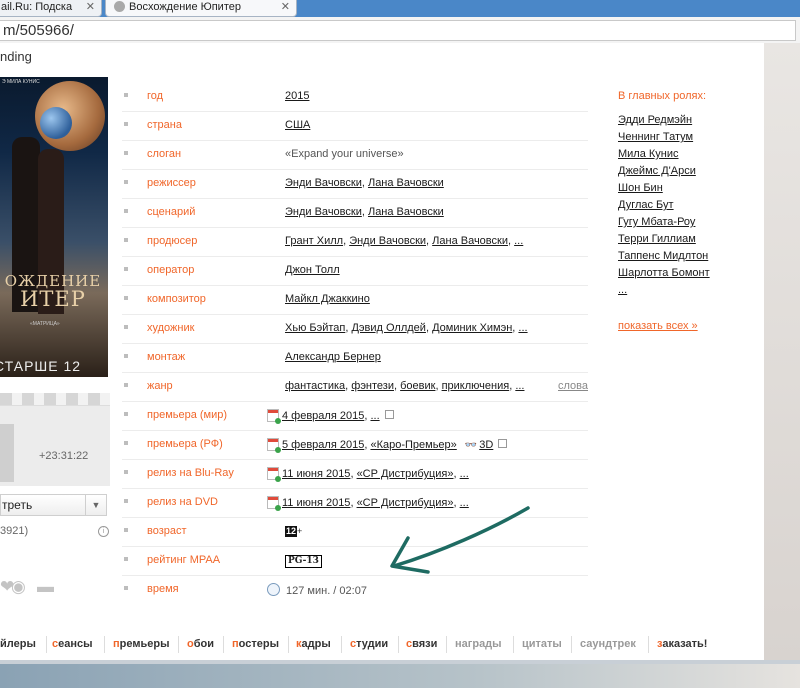 Image resolution: width=800 pixels, height=688 pixels. Describe the element at coordinates (315, 328) in the screenshot. I see `person-link: Хью Бэйтап` at that location.